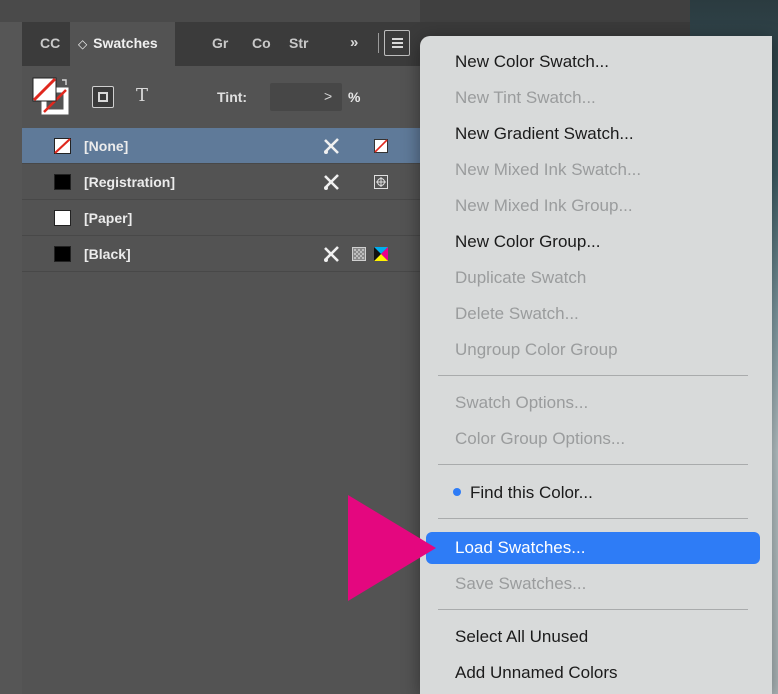 The width and height of the screenshot is (778, 694). Describe the element at coordinates (381, 146) in the screenshot. I see `none-icon` at that location.